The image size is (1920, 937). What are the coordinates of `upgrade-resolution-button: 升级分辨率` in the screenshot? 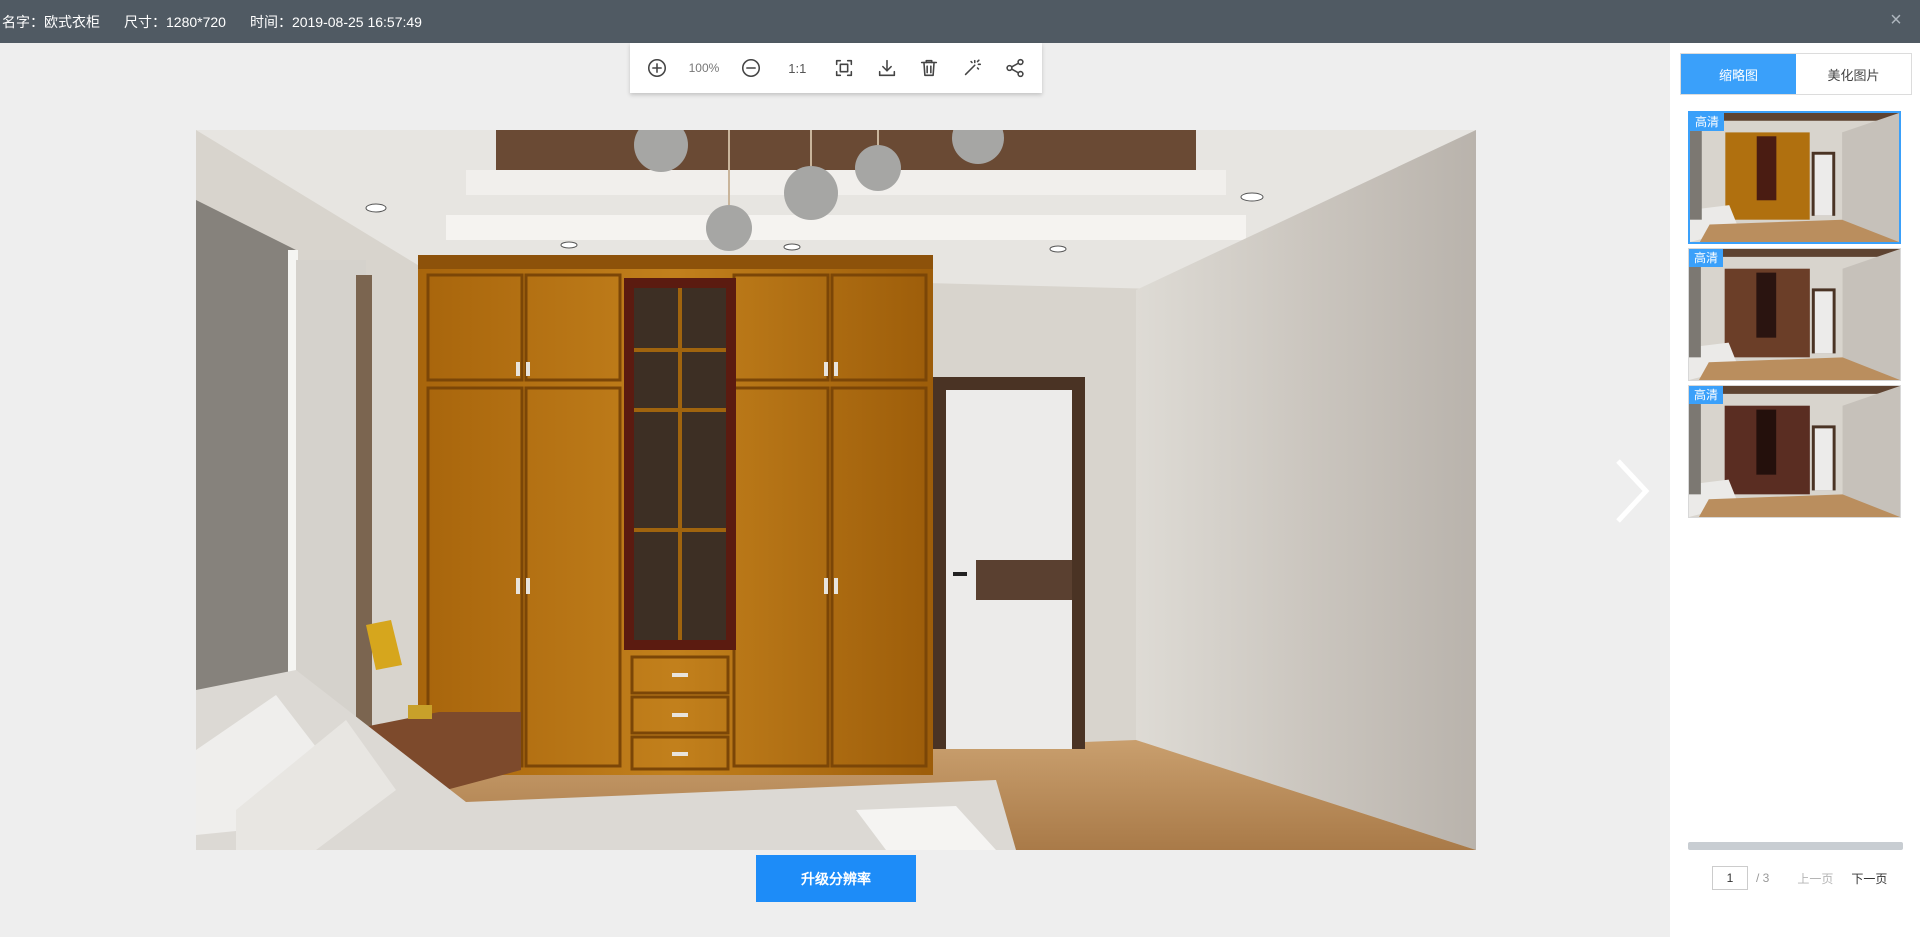 It's located at (836, 878).